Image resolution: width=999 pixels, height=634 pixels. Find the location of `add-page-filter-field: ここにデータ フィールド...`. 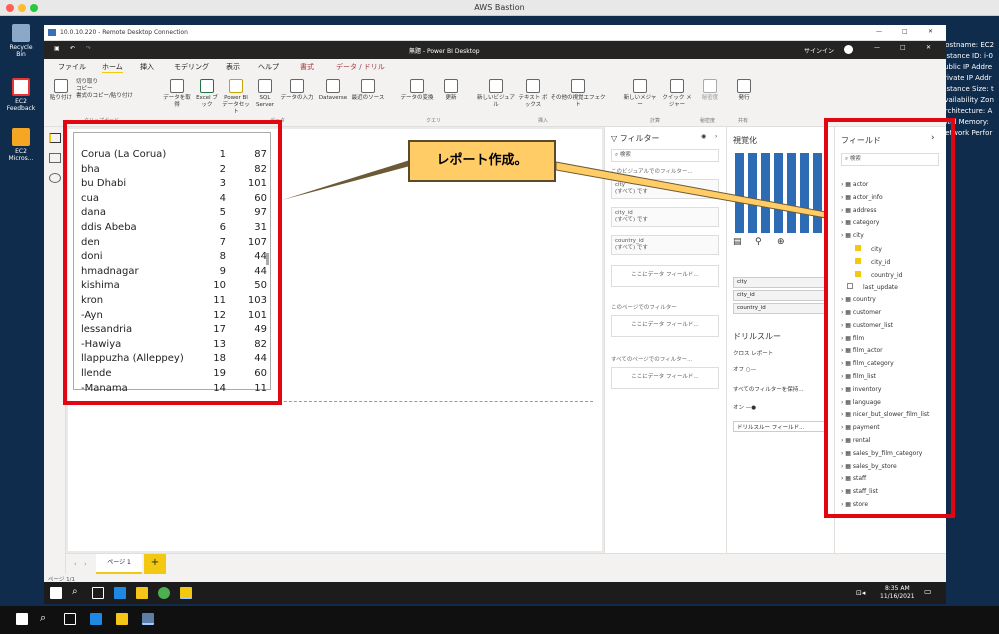

add-page-filter-field: ここにデータ フィールド... is located at coordinates (665, 326).